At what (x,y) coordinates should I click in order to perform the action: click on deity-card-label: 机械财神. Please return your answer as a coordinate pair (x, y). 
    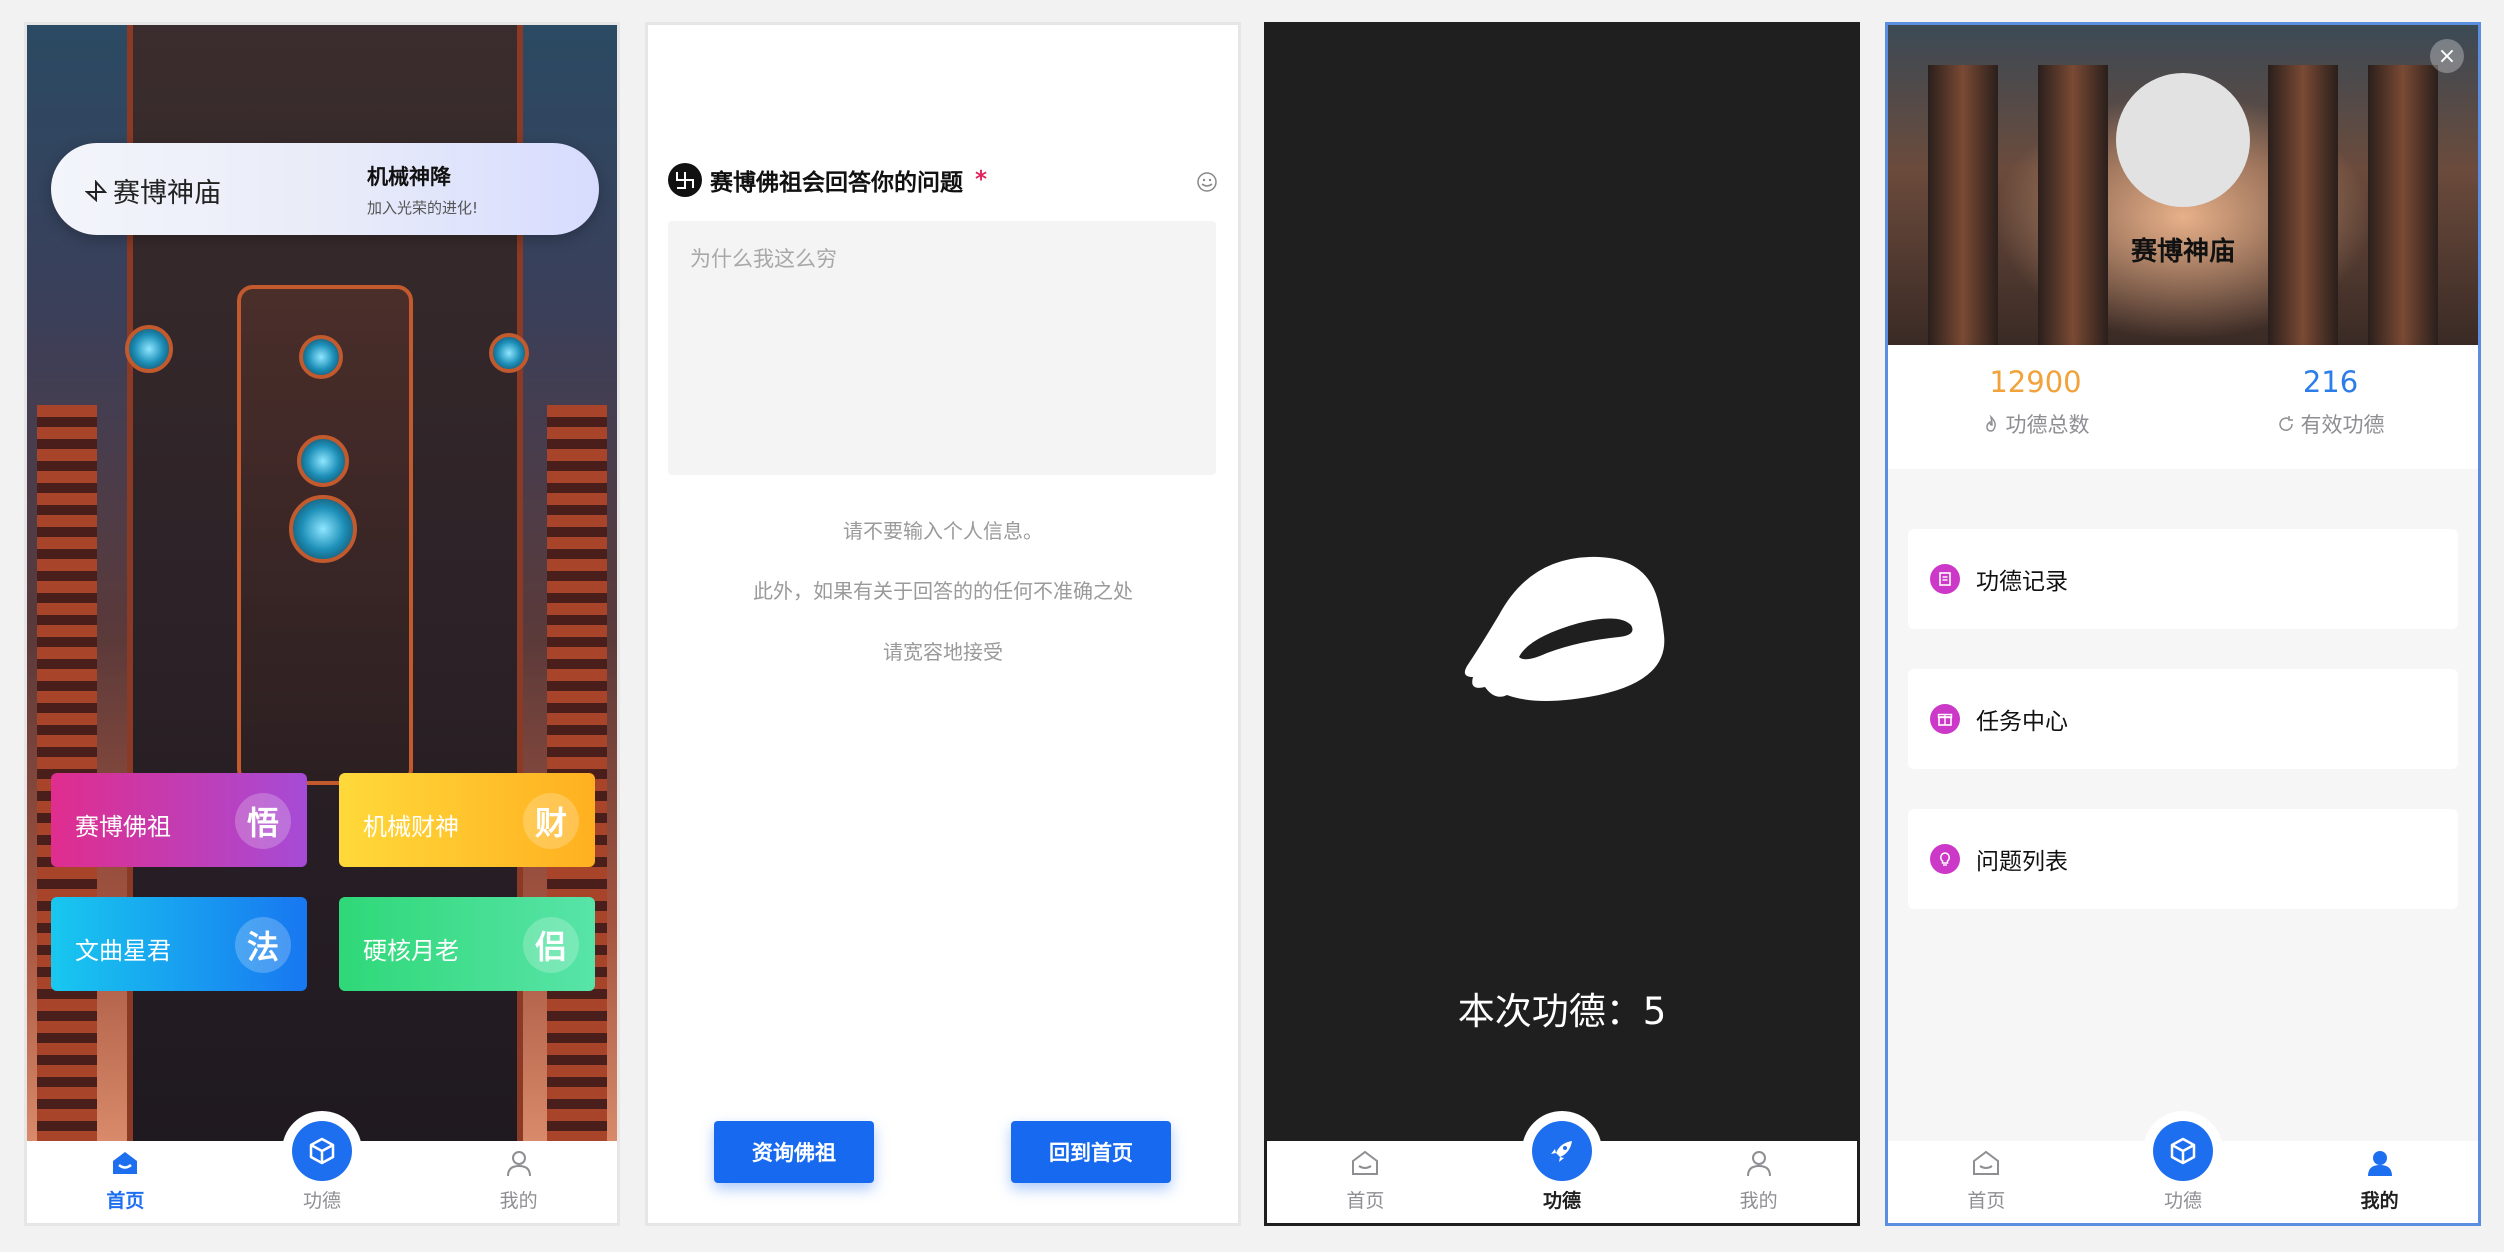
    Looking at the image, I should click on (411, 827).